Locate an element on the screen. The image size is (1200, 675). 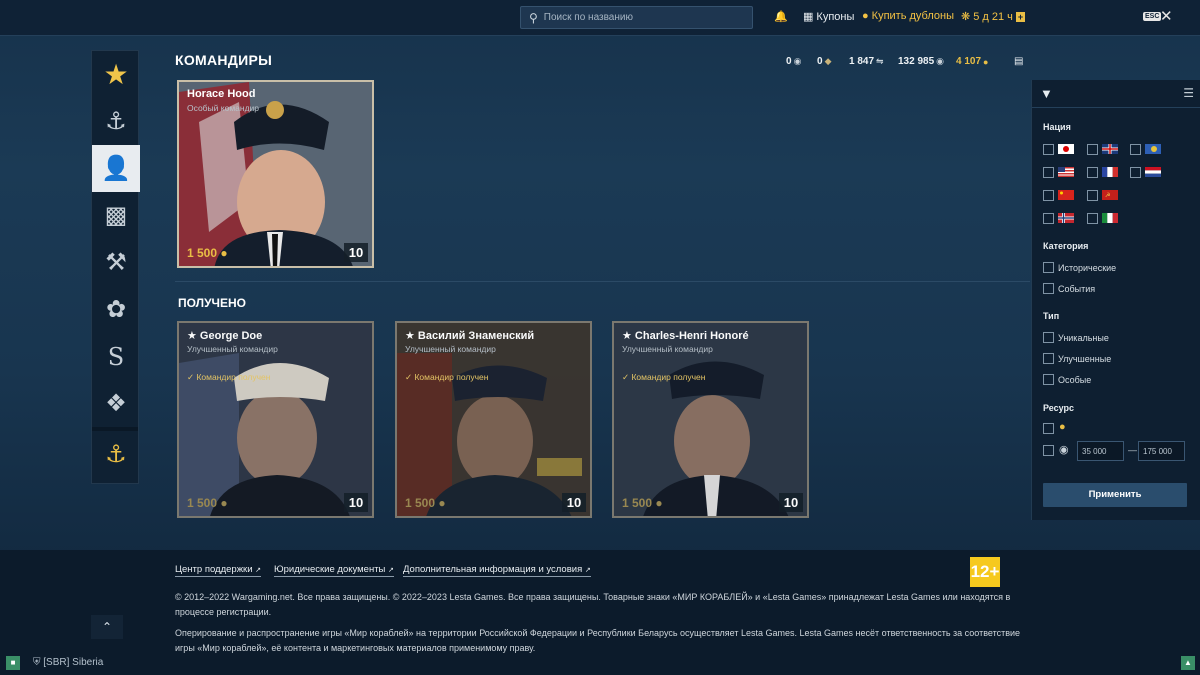
japan-flag-icon is located at coordinates (1066, 149).